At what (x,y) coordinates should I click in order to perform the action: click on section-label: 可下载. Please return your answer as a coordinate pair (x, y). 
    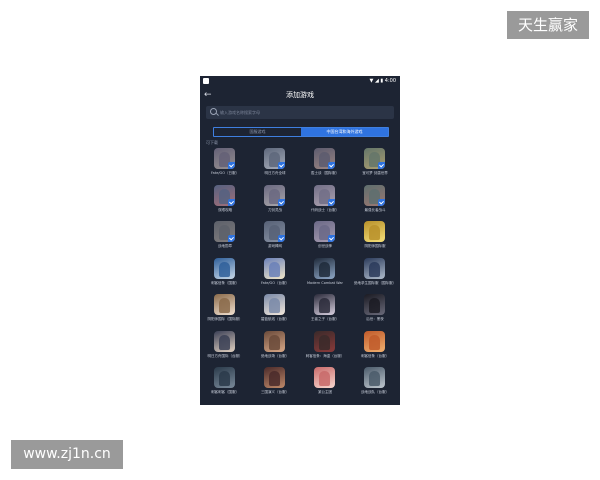
    Looking at the image, I should click on (212, 142).